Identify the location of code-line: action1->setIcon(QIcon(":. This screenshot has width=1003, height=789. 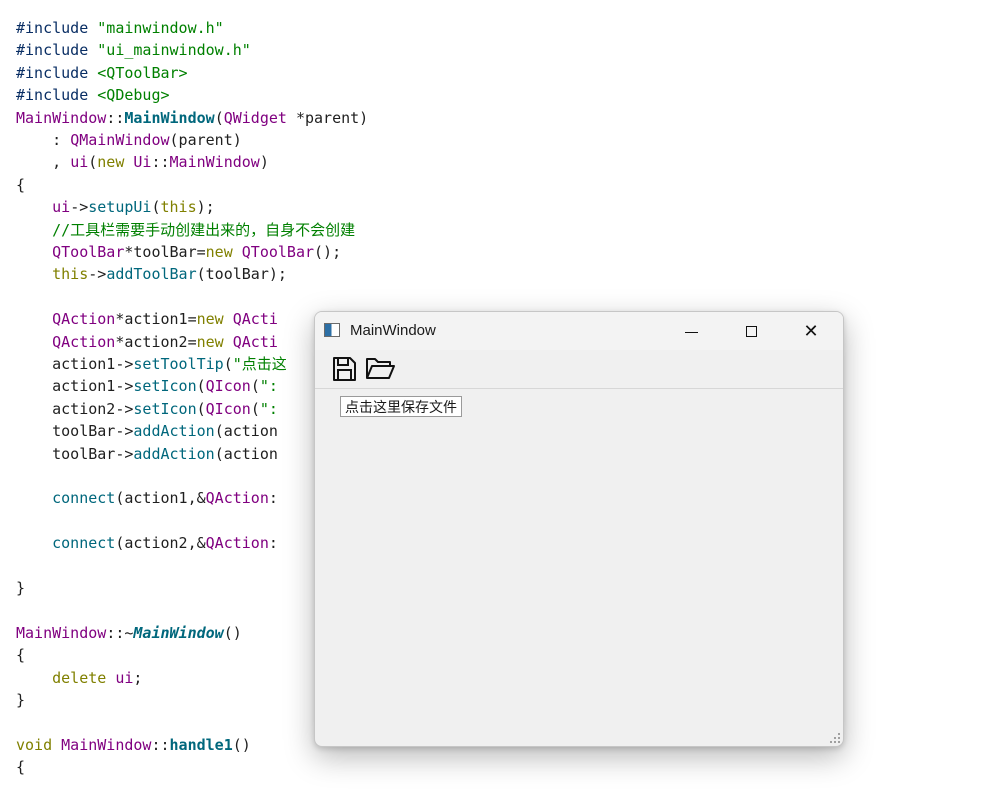
(147, 386).